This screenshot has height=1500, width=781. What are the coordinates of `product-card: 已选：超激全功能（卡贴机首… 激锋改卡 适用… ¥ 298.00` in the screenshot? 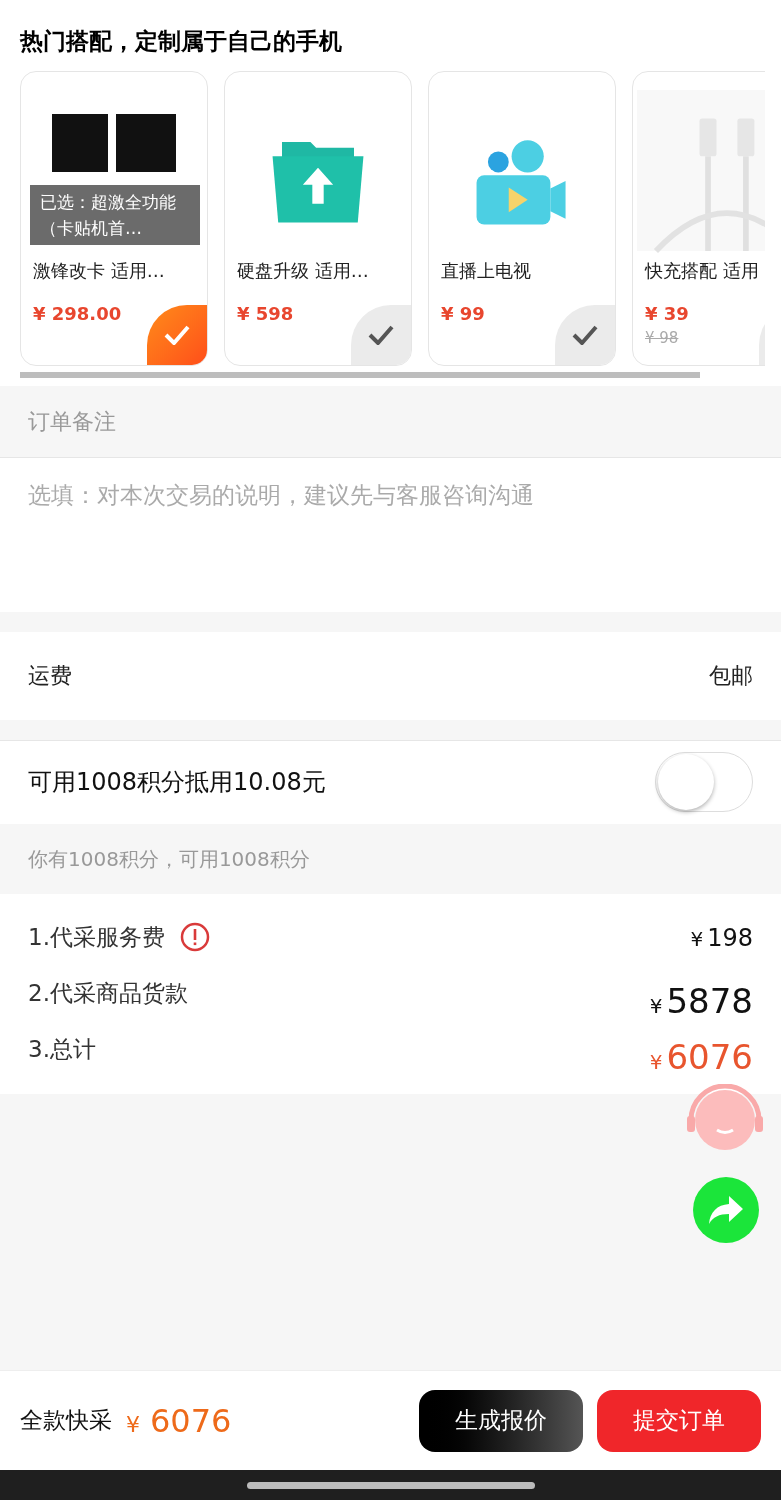 It's located at (114, 218).